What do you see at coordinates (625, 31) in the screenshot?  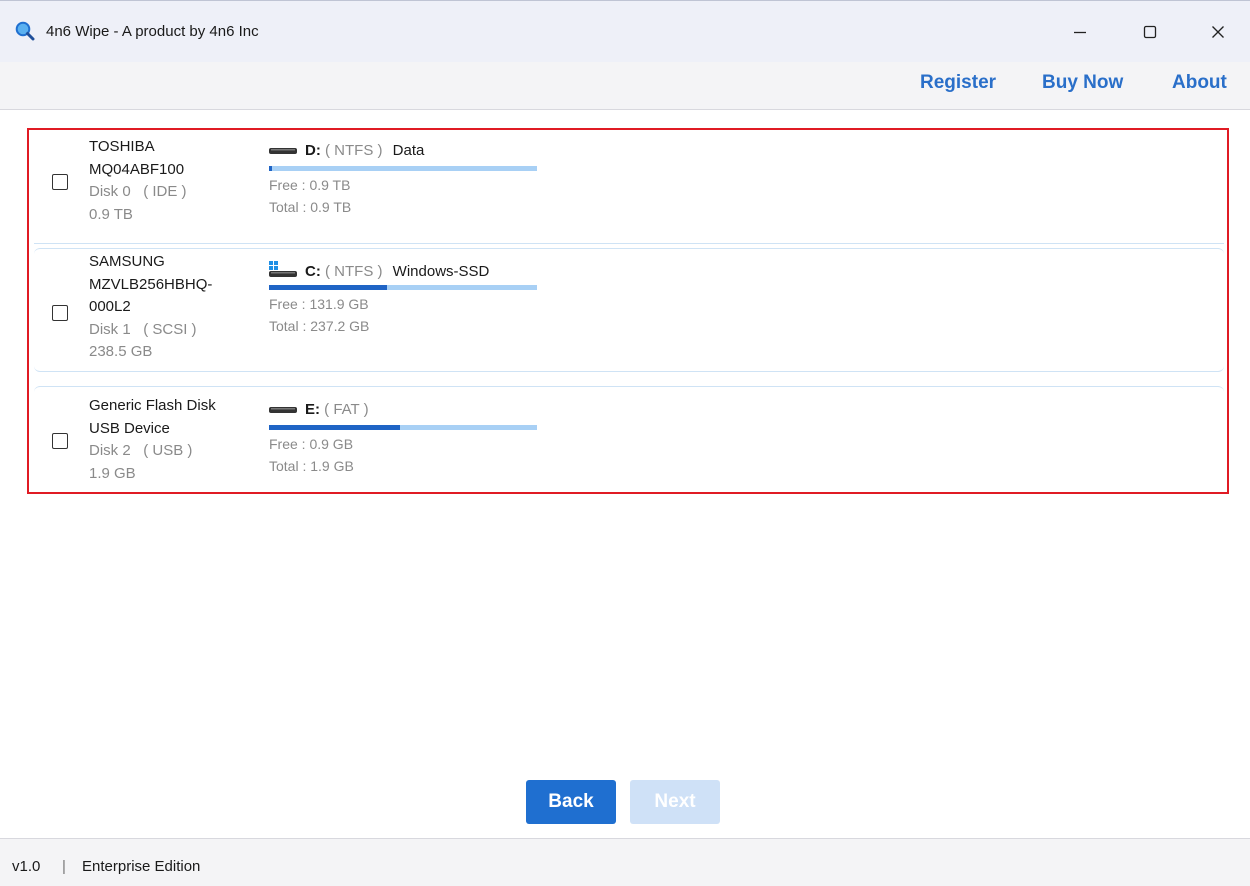 I see `title-bar: 4n6 Wipe - A product by 4n6 Inc` at bounding box center [625, 31].